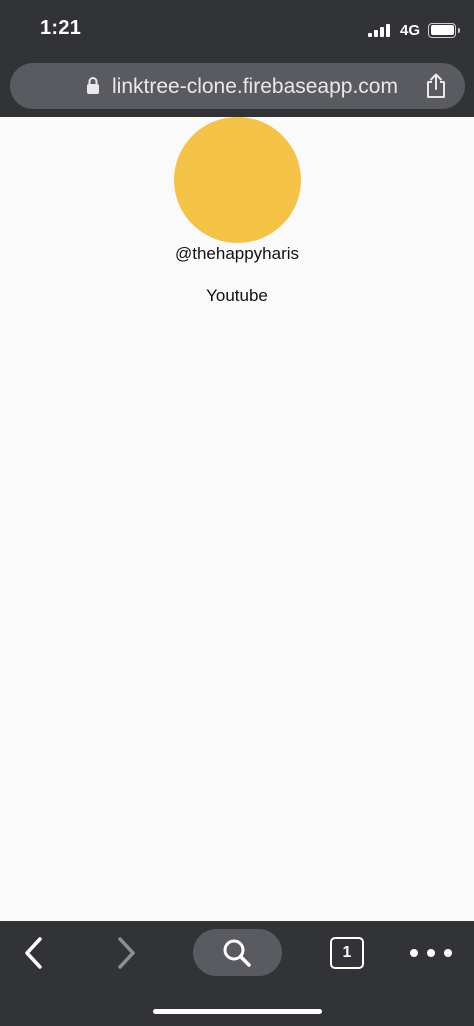 This screenshot has width=474, height=1026. I want to click on address-bar: linktree-clone.firebaseapp.com, so click(237, 86).